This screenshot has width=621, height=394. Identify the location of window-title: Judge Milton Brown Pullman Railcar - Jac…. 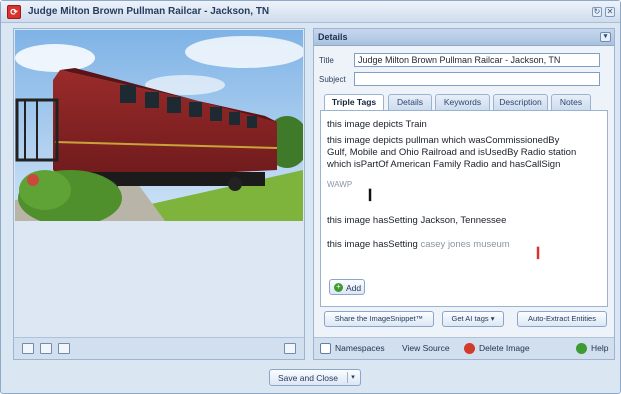
(149, 11).